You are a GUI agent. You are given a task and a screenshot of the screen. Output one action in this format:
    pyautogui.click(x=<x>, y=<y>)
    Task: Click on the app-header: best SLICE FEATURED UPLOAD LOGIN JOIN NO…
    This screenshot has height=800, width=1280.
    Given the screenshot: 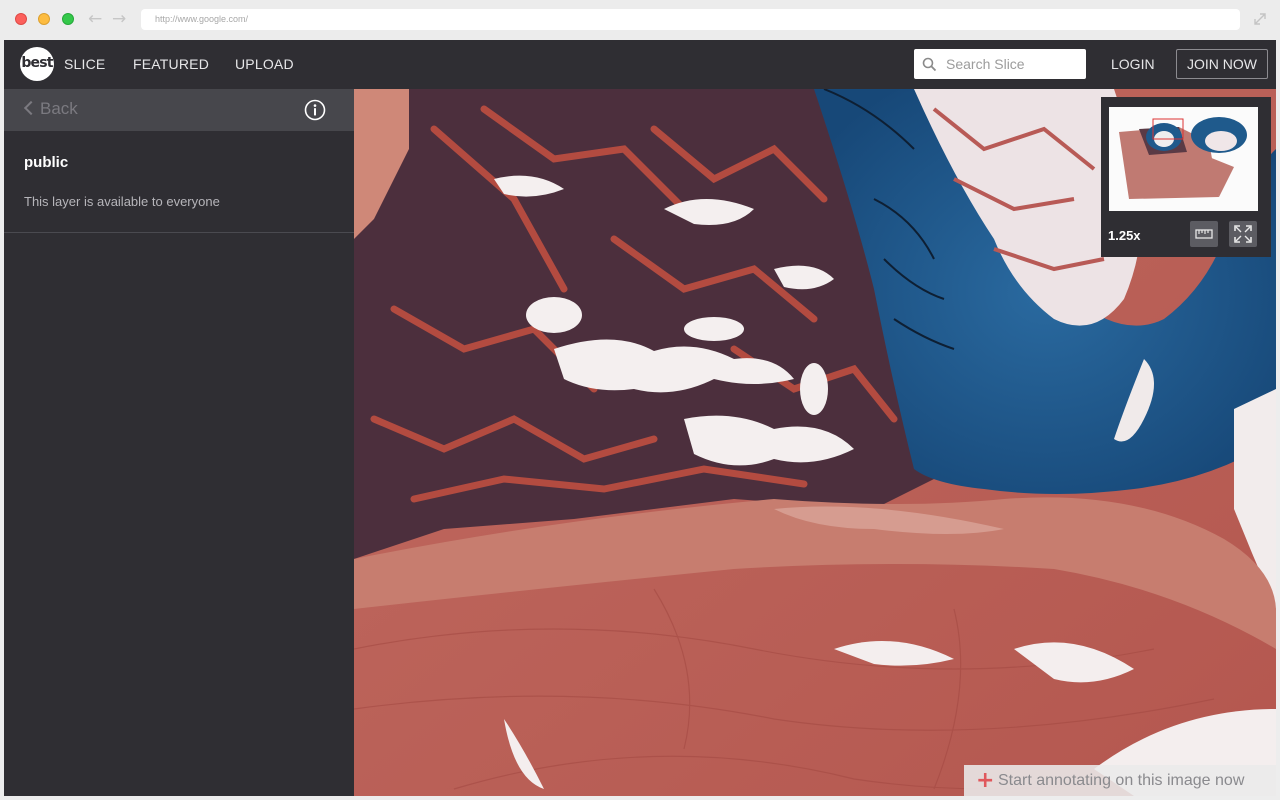 What is the action you would take?
    pyautogui.click(x=640, y=64)
    